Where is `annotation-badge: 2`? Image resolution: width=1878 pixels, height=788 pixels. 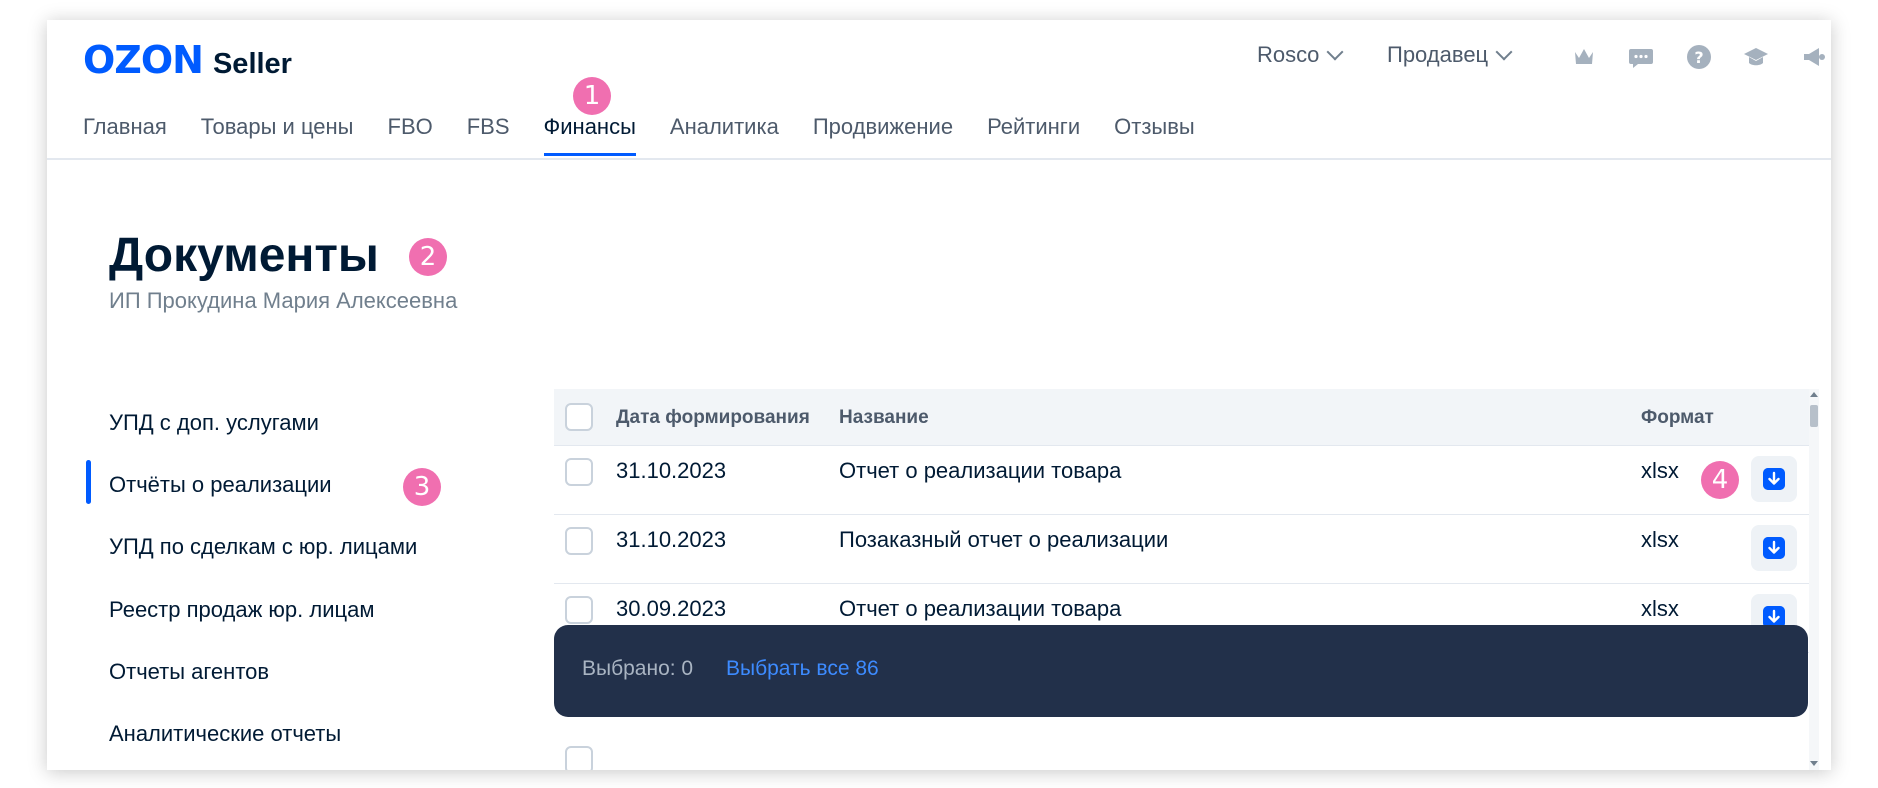 annotation-badge: 2 is located at coordinates (428, 257).